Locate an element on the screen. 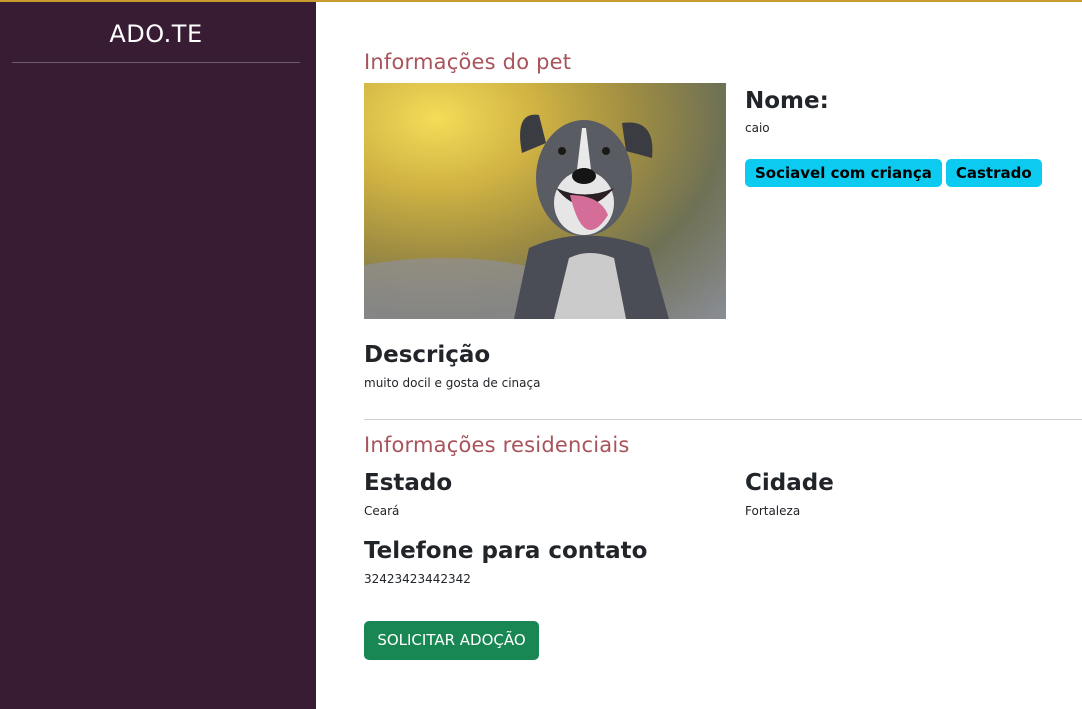 The image size is (1082, 709). city-value: Fortaleza is located at coordinates (773, 511).